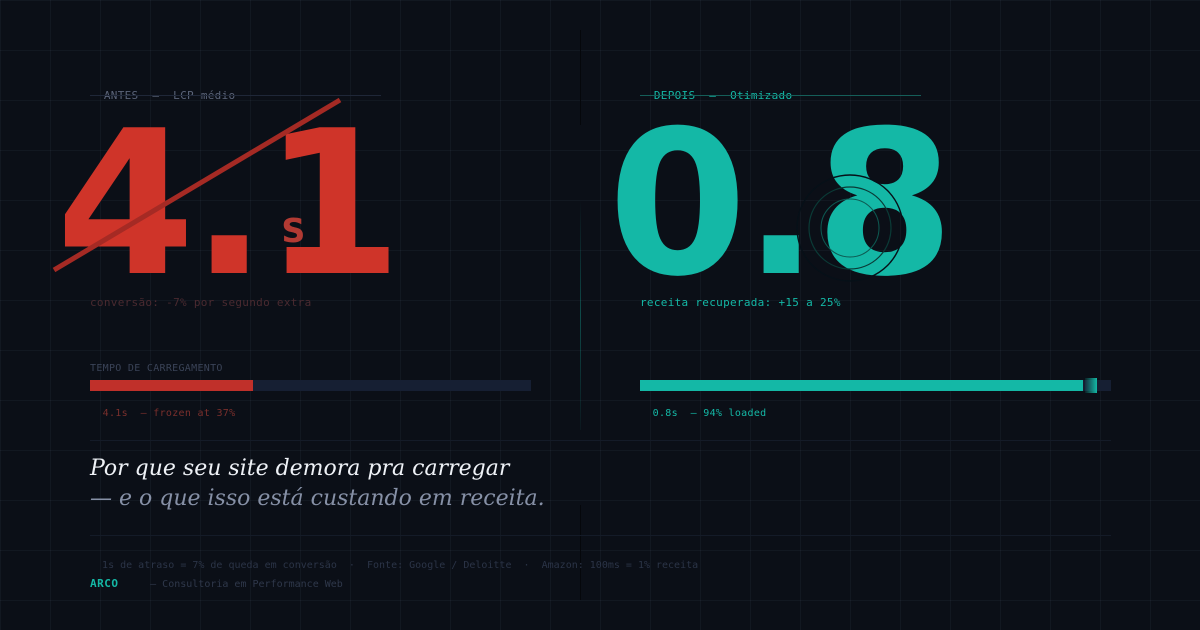 Image resolution: width=1200 pixels, height=630 pixels. I want to click on footer-stat-3: Amazon: 100ms = 1% receita, so click(620, 565).